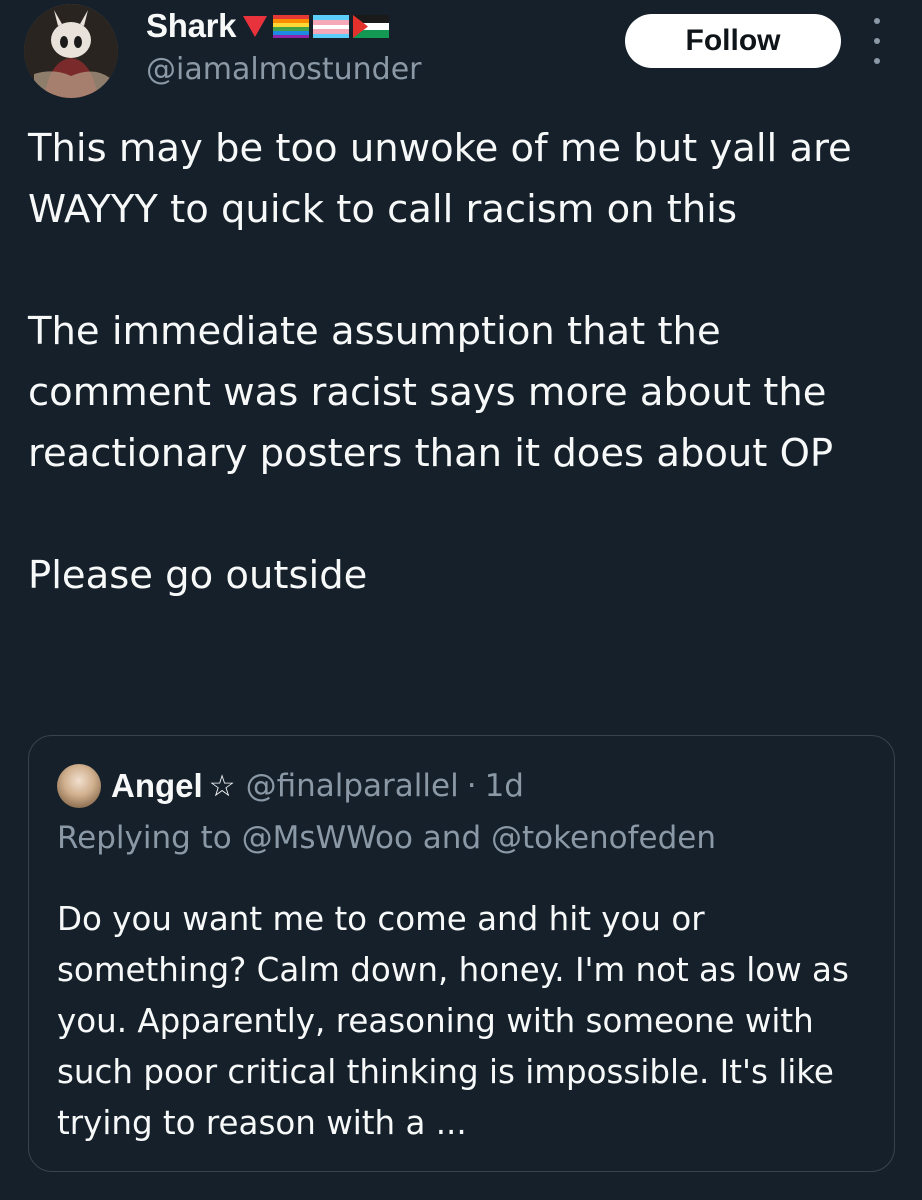  Describe the element at coordinates (733, 41) in the screenshot. I see `follow-button: Follow` at that location.